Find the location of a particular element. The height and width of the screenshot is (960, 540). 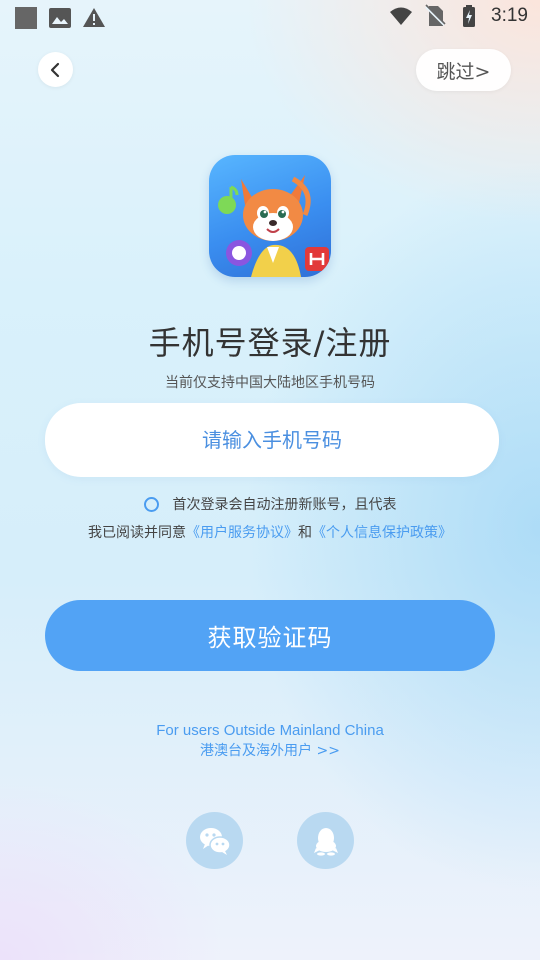

agreement-prefix: 我已阅读并同意 is located at coordinates (137, 533).